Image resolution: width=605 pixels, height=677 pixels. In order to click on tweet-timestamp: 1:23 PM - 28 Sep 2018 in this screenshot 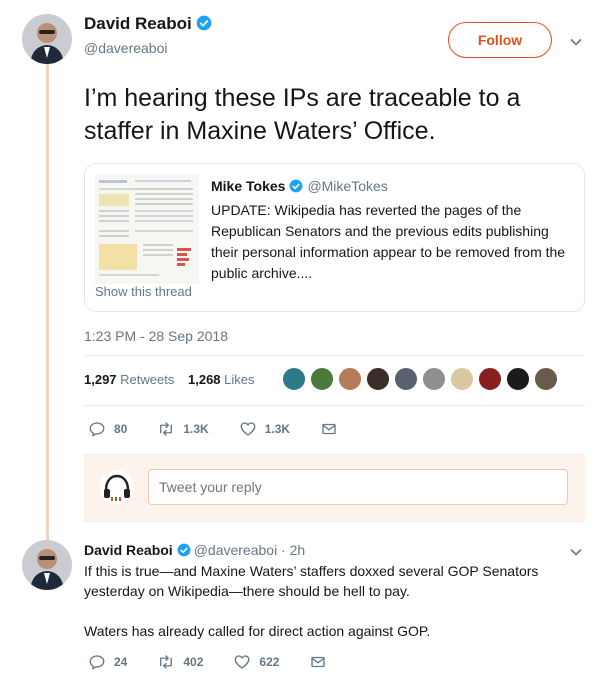, I will do `click(156, 336)`.